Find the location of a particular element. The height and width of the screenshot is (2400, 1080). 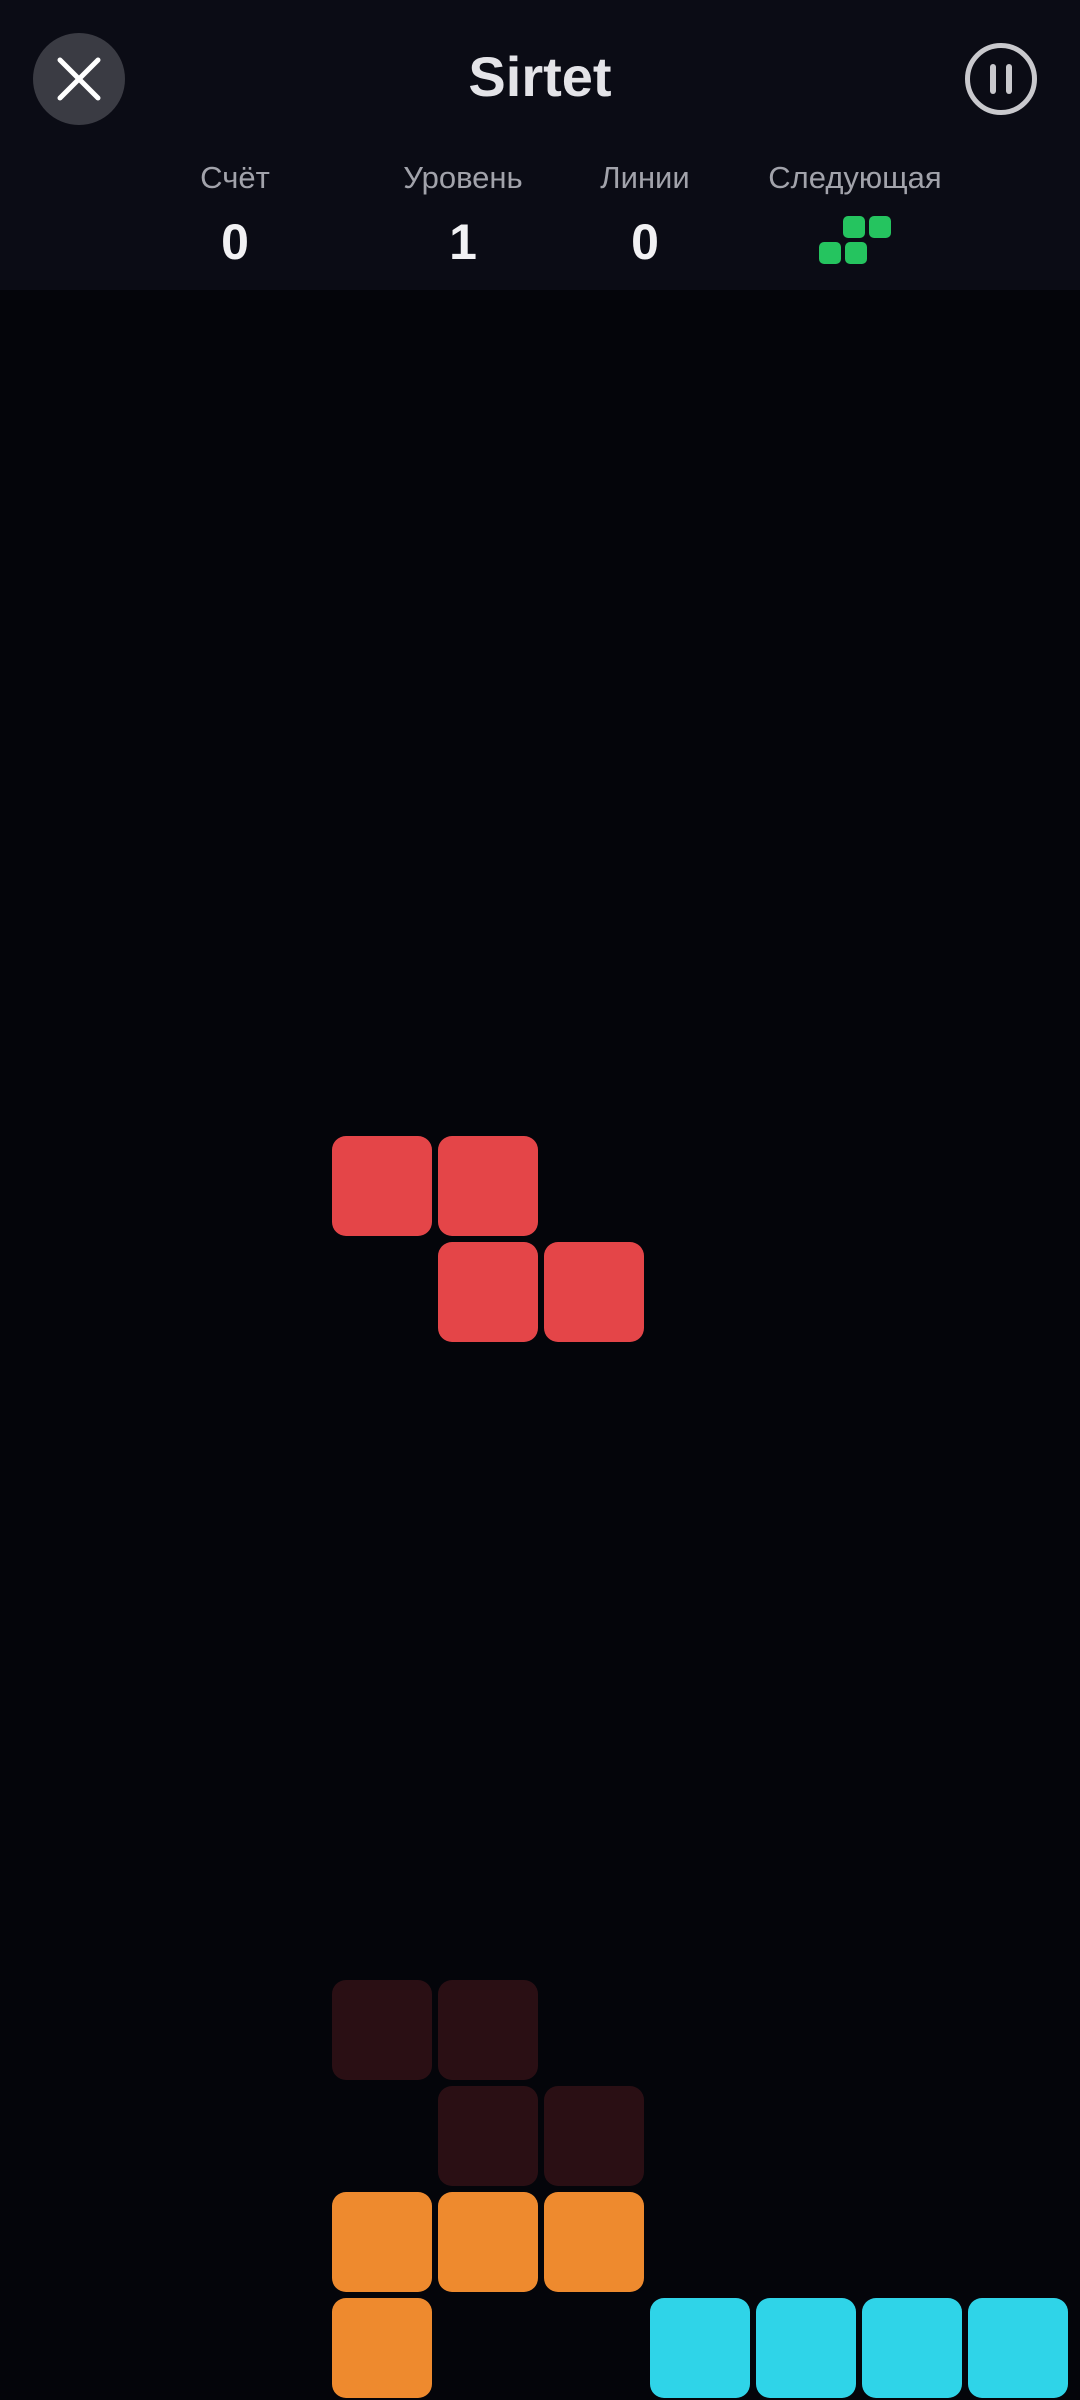

score-stat: Счёт 0 is located at coordinates (235, 215).